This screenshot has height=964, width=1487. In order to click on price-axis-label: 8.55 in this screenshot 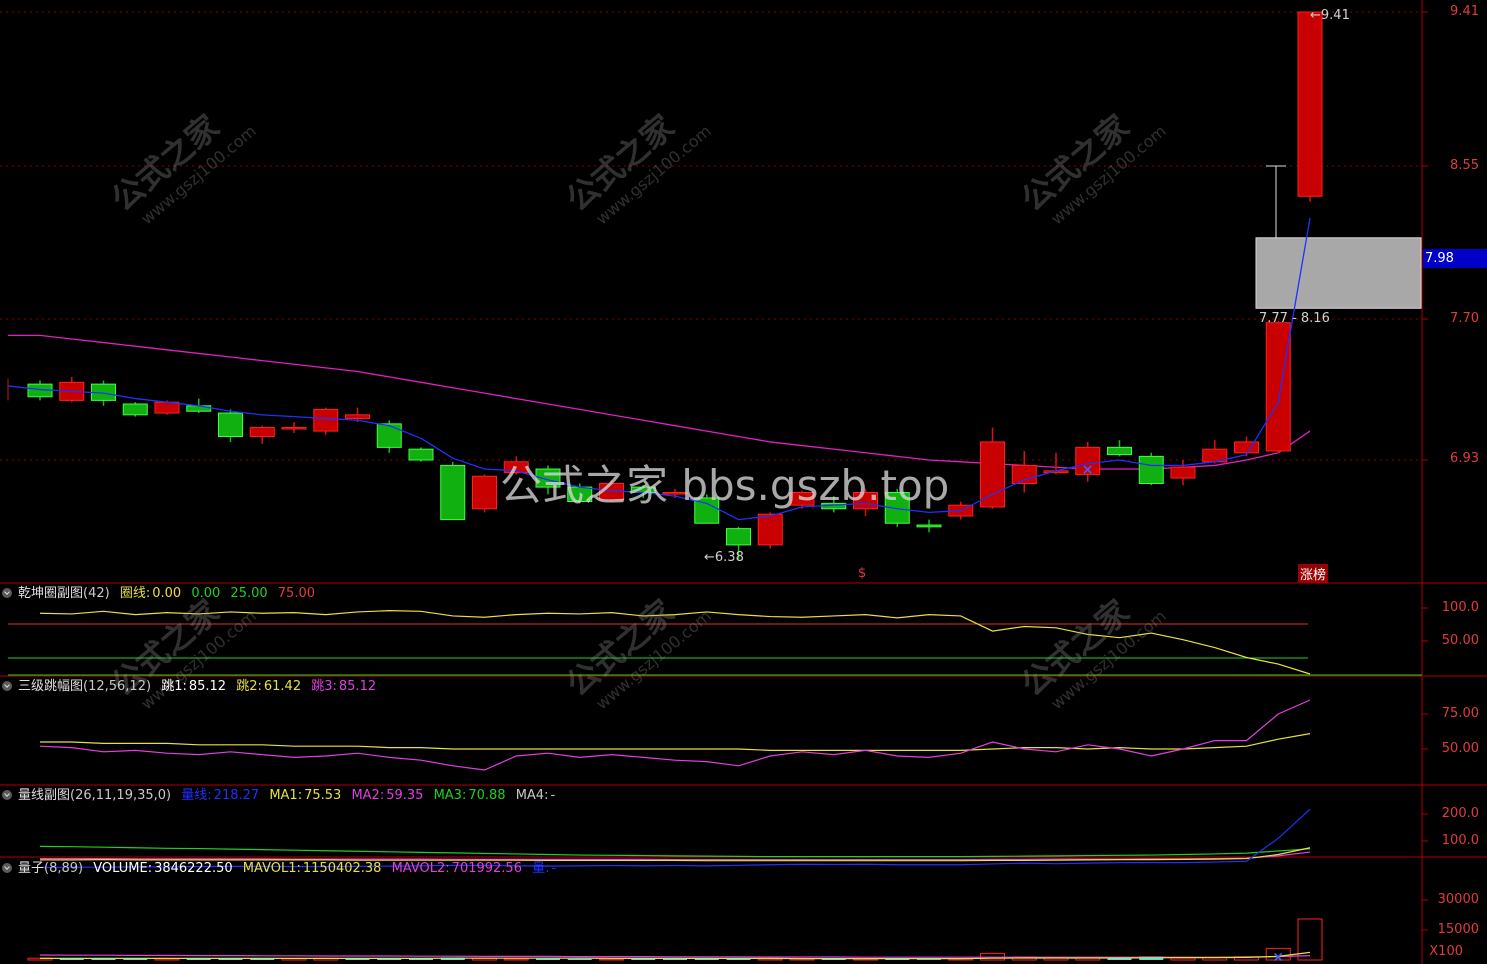, I will do `click(1464, 165)`.